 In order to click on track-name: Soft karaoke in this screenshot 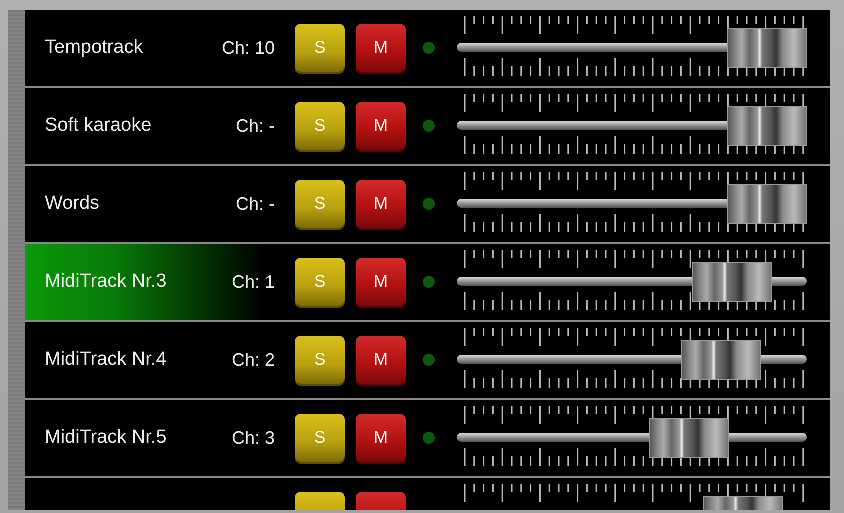, I will do `click(98, 125)`.